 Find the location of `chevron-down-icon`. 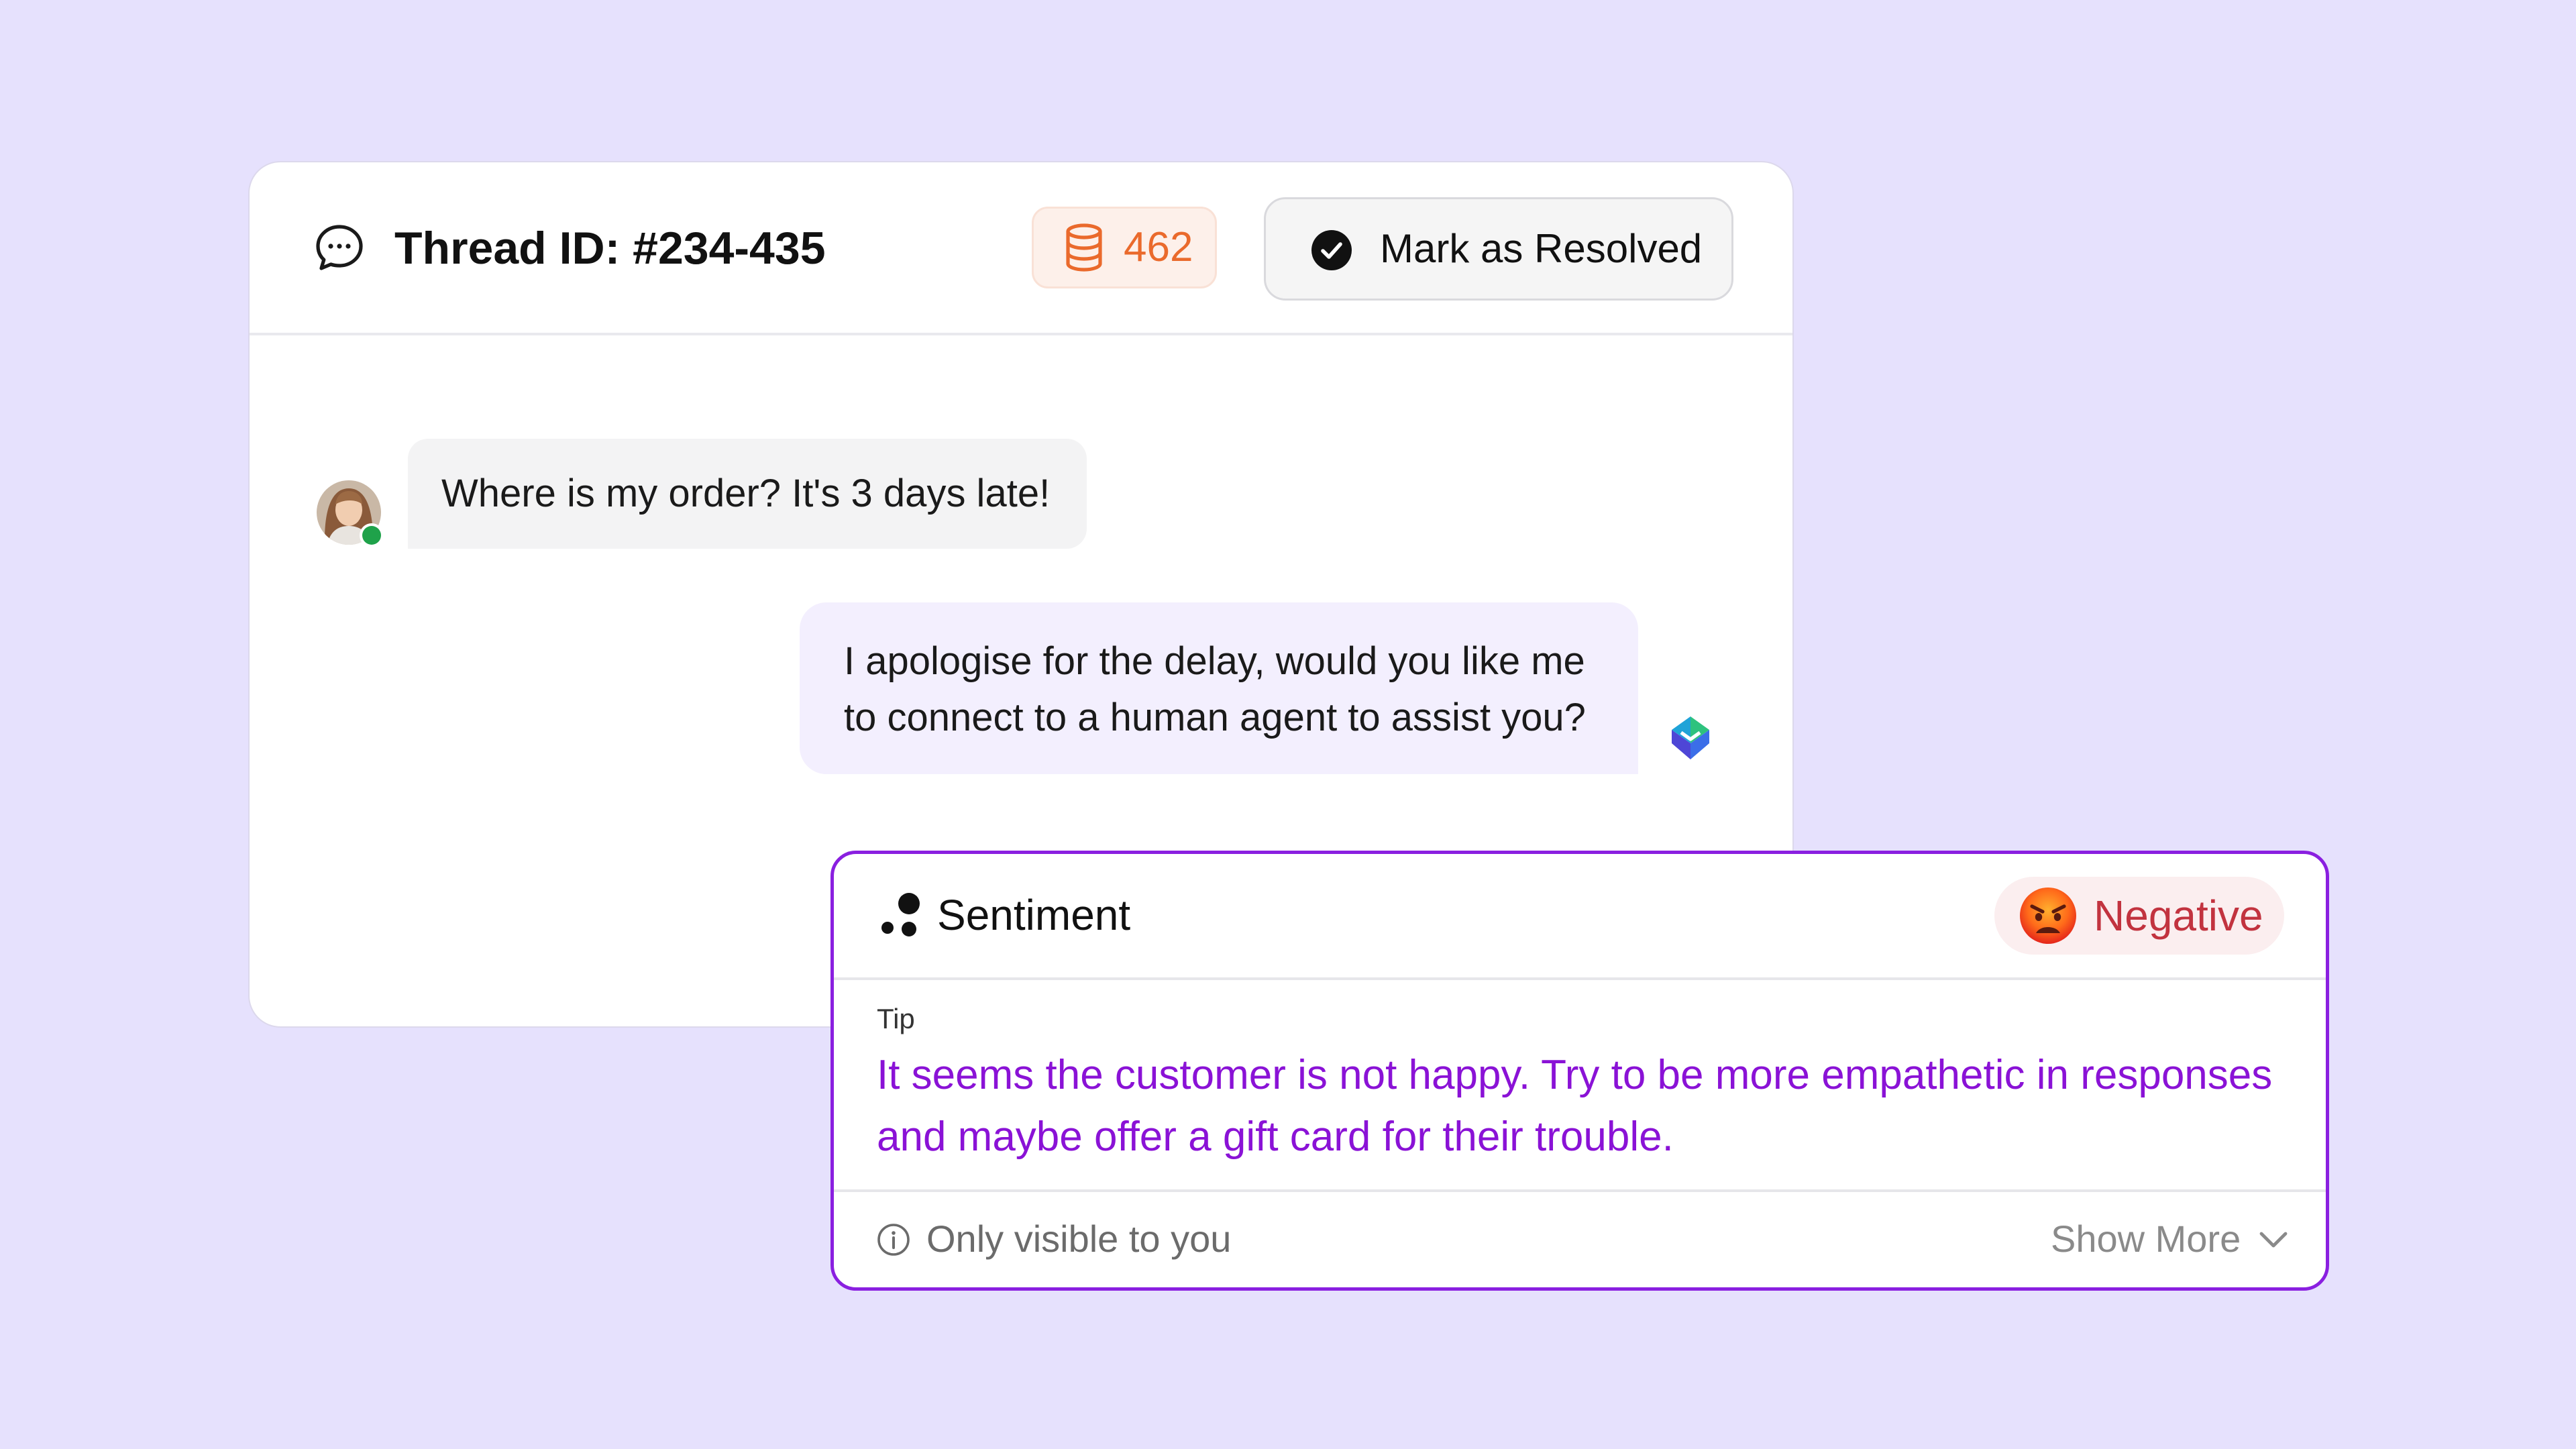

chevron-down-icon is located at coordinates (2273, 1240).